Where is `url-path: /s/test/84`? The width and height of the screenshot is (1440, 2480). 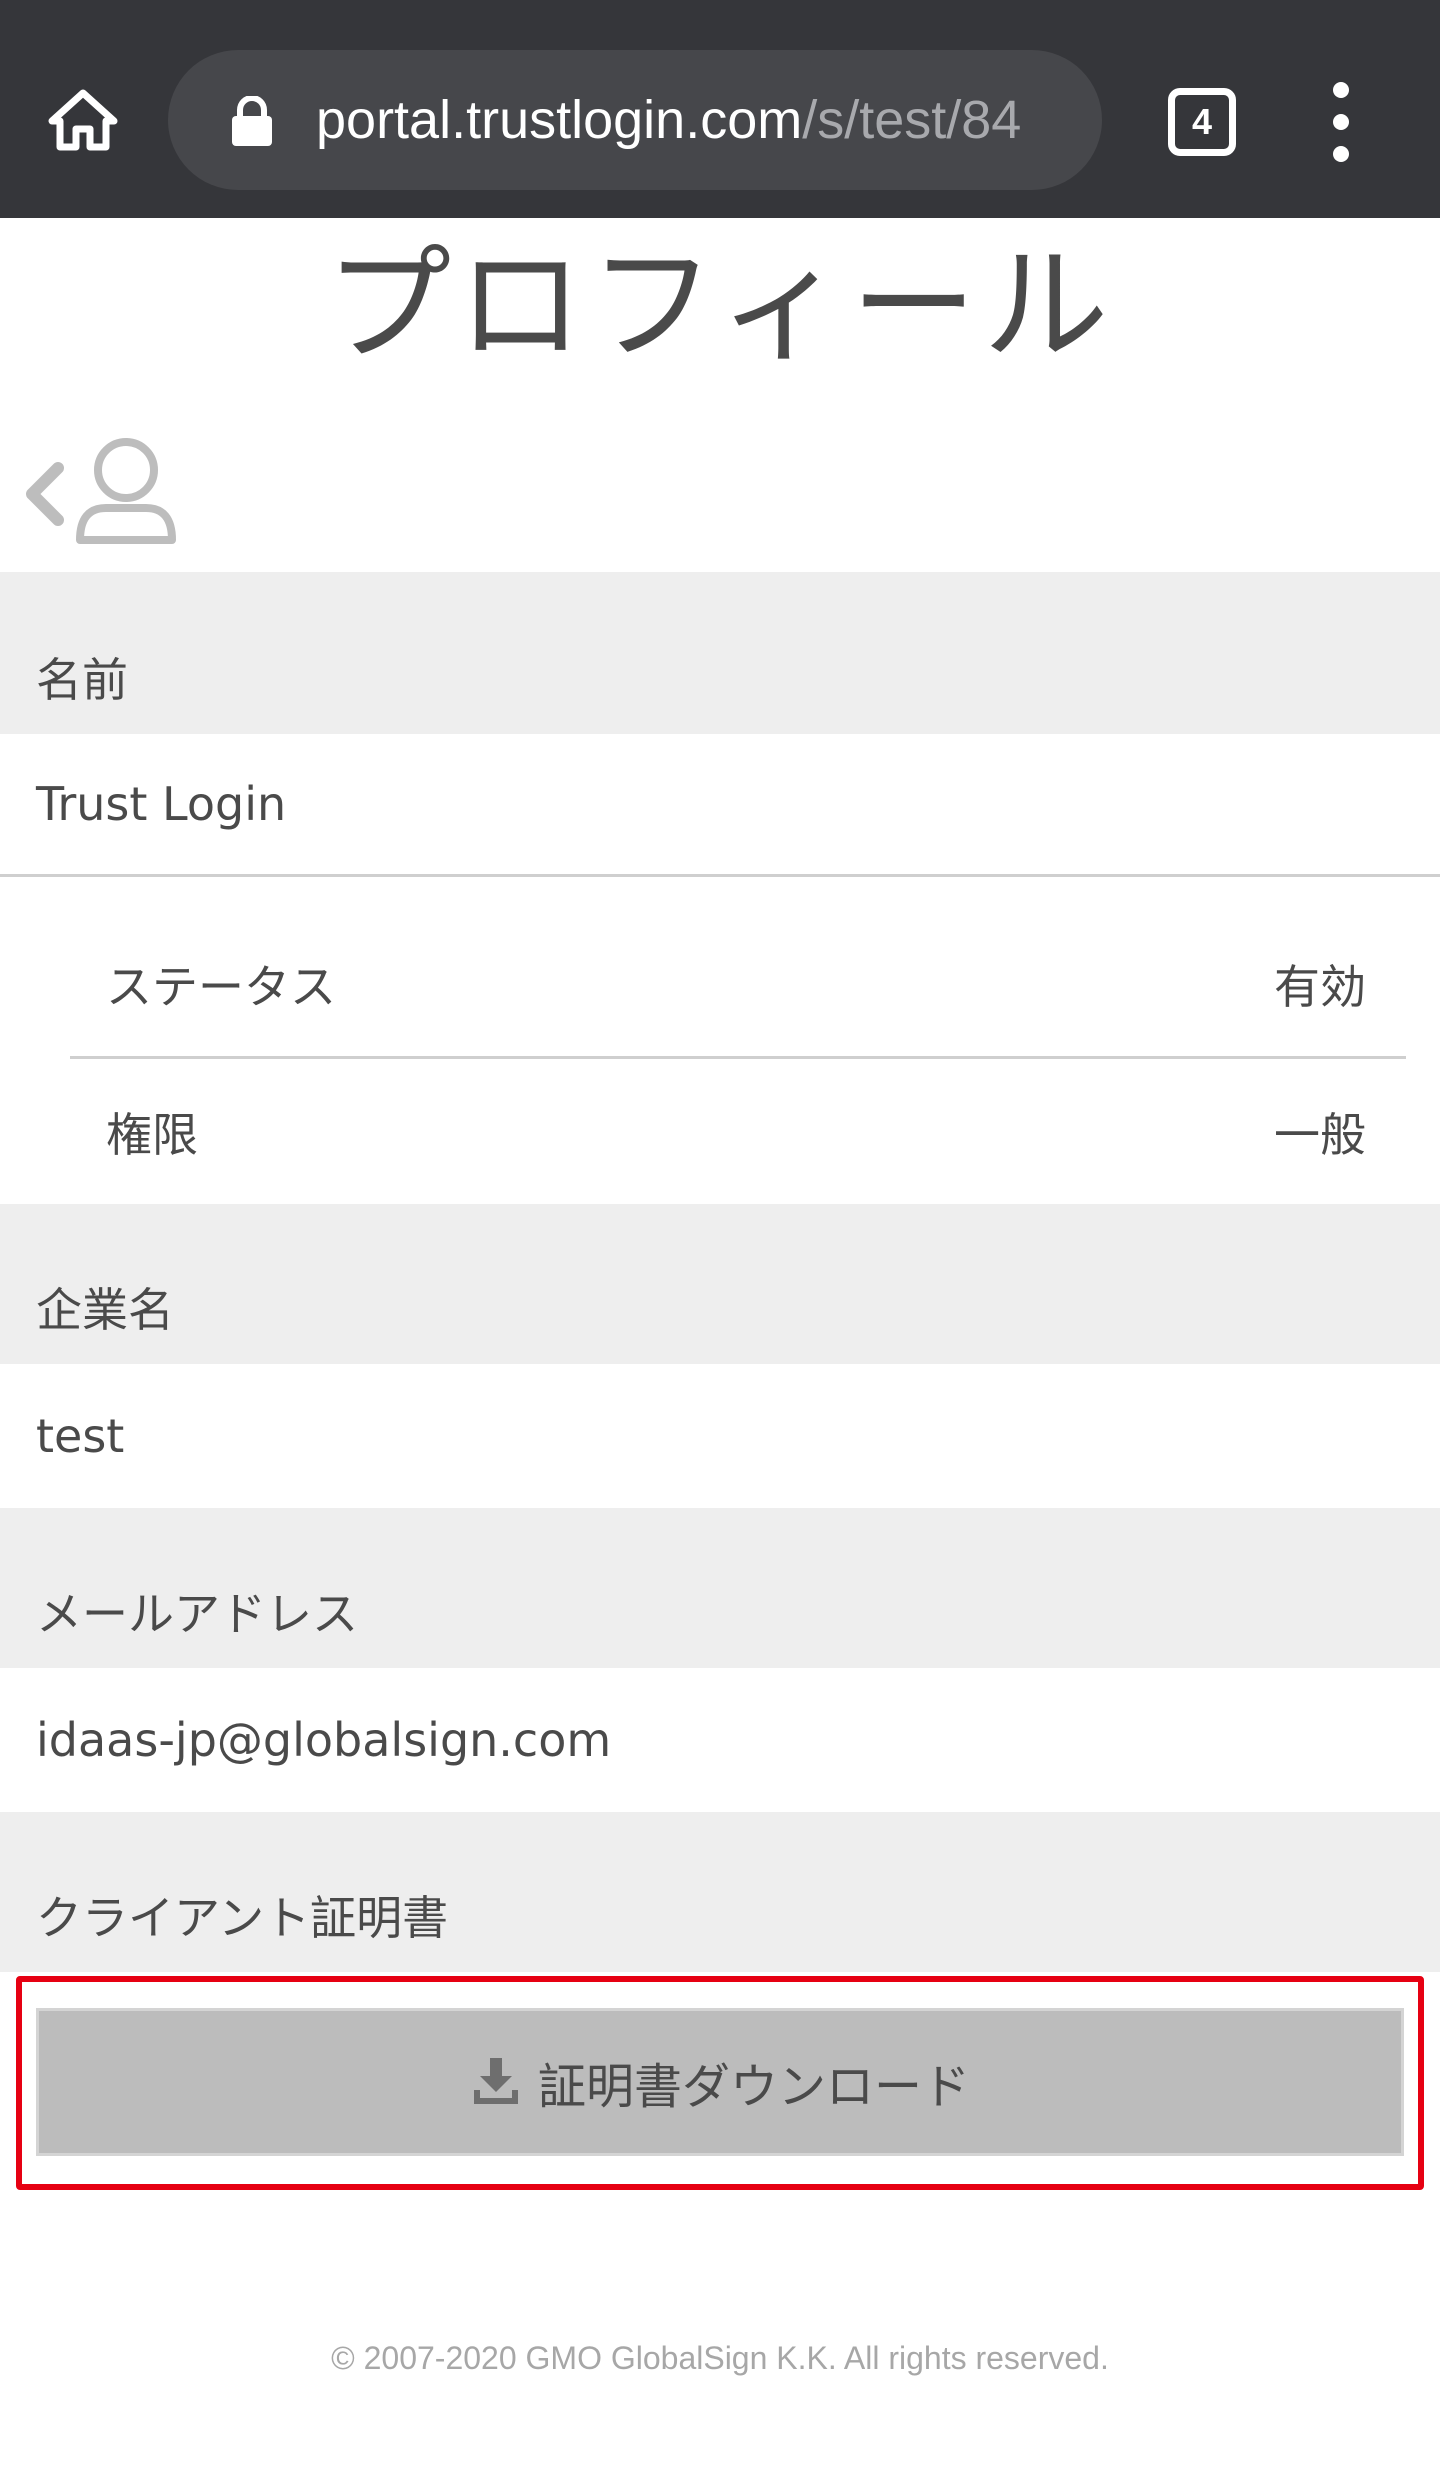 url-path: /s/test/84 is located at coordinates (912, 120).